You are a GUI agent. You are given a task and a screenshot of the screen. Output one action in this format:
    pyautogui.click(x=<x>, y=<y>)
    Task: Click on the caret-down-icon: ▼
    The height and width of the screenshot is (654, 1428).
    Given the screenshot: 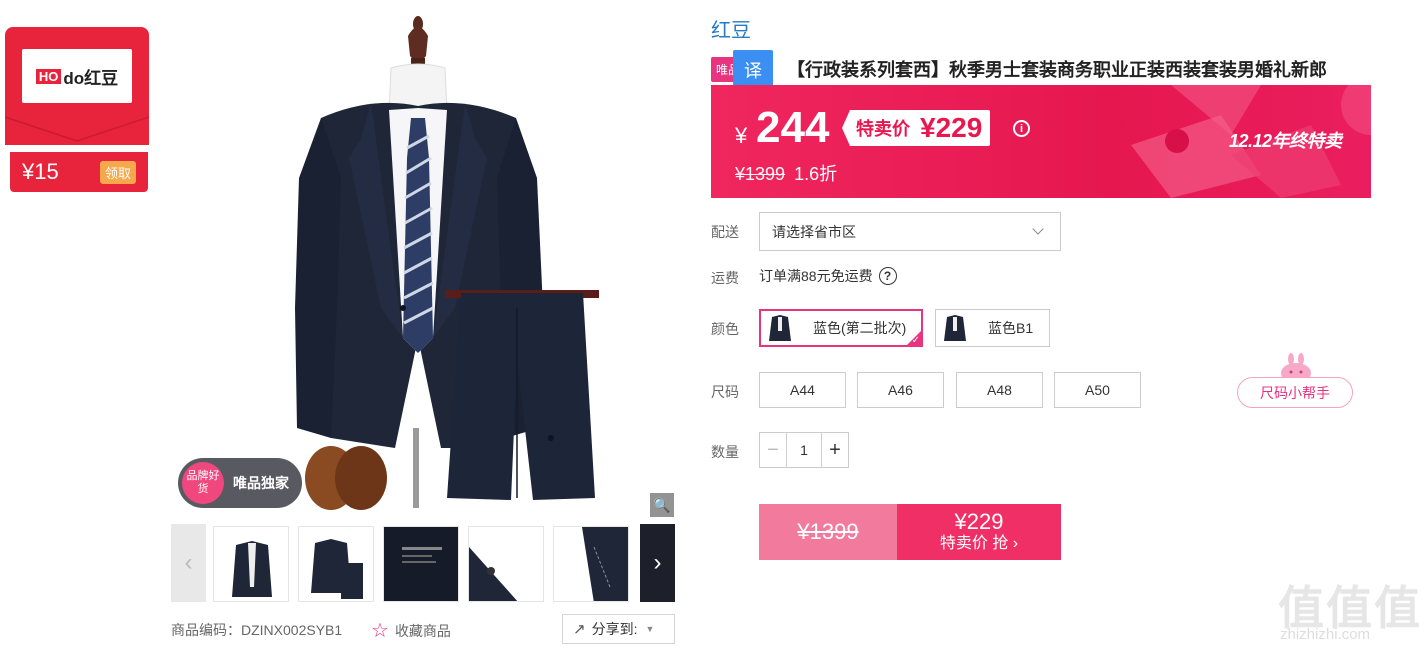 What is the action you would take?
    pyautogui.click(x=650, y=629)
    